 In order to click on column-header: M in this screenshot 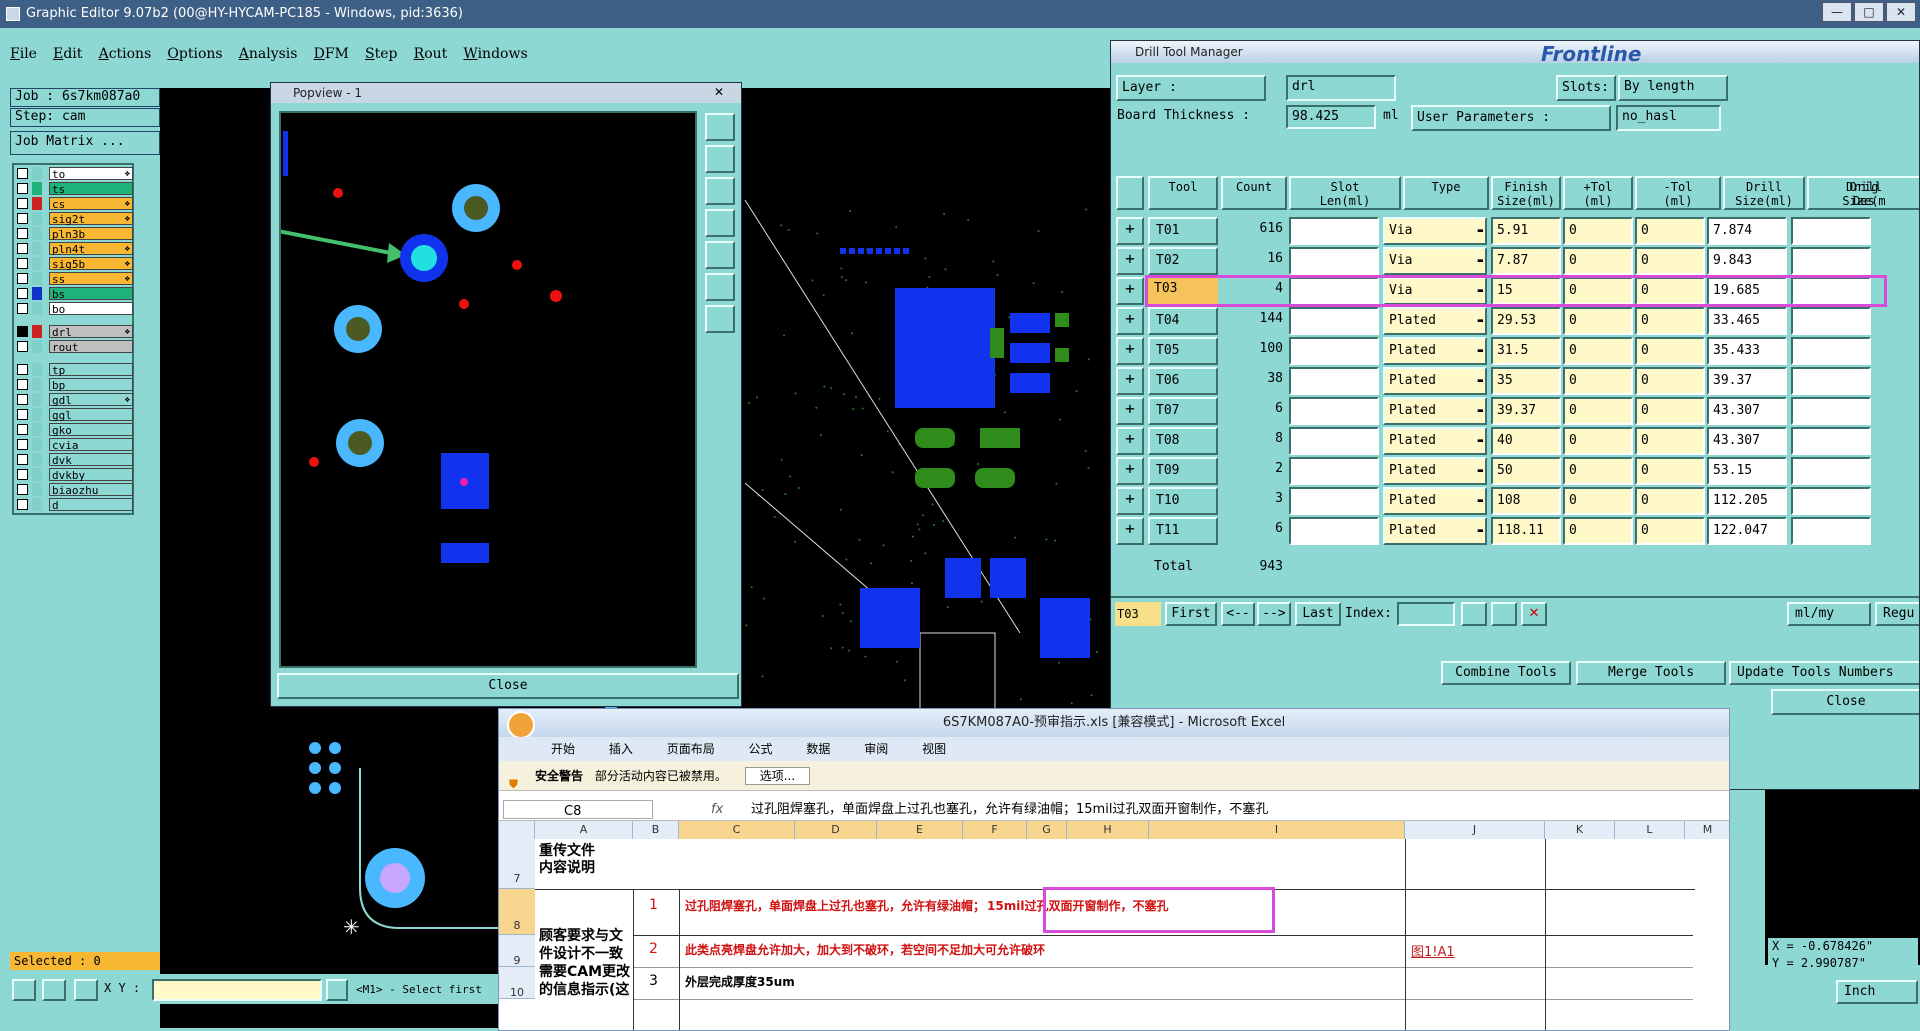, I will do `click(1707, 830)`.